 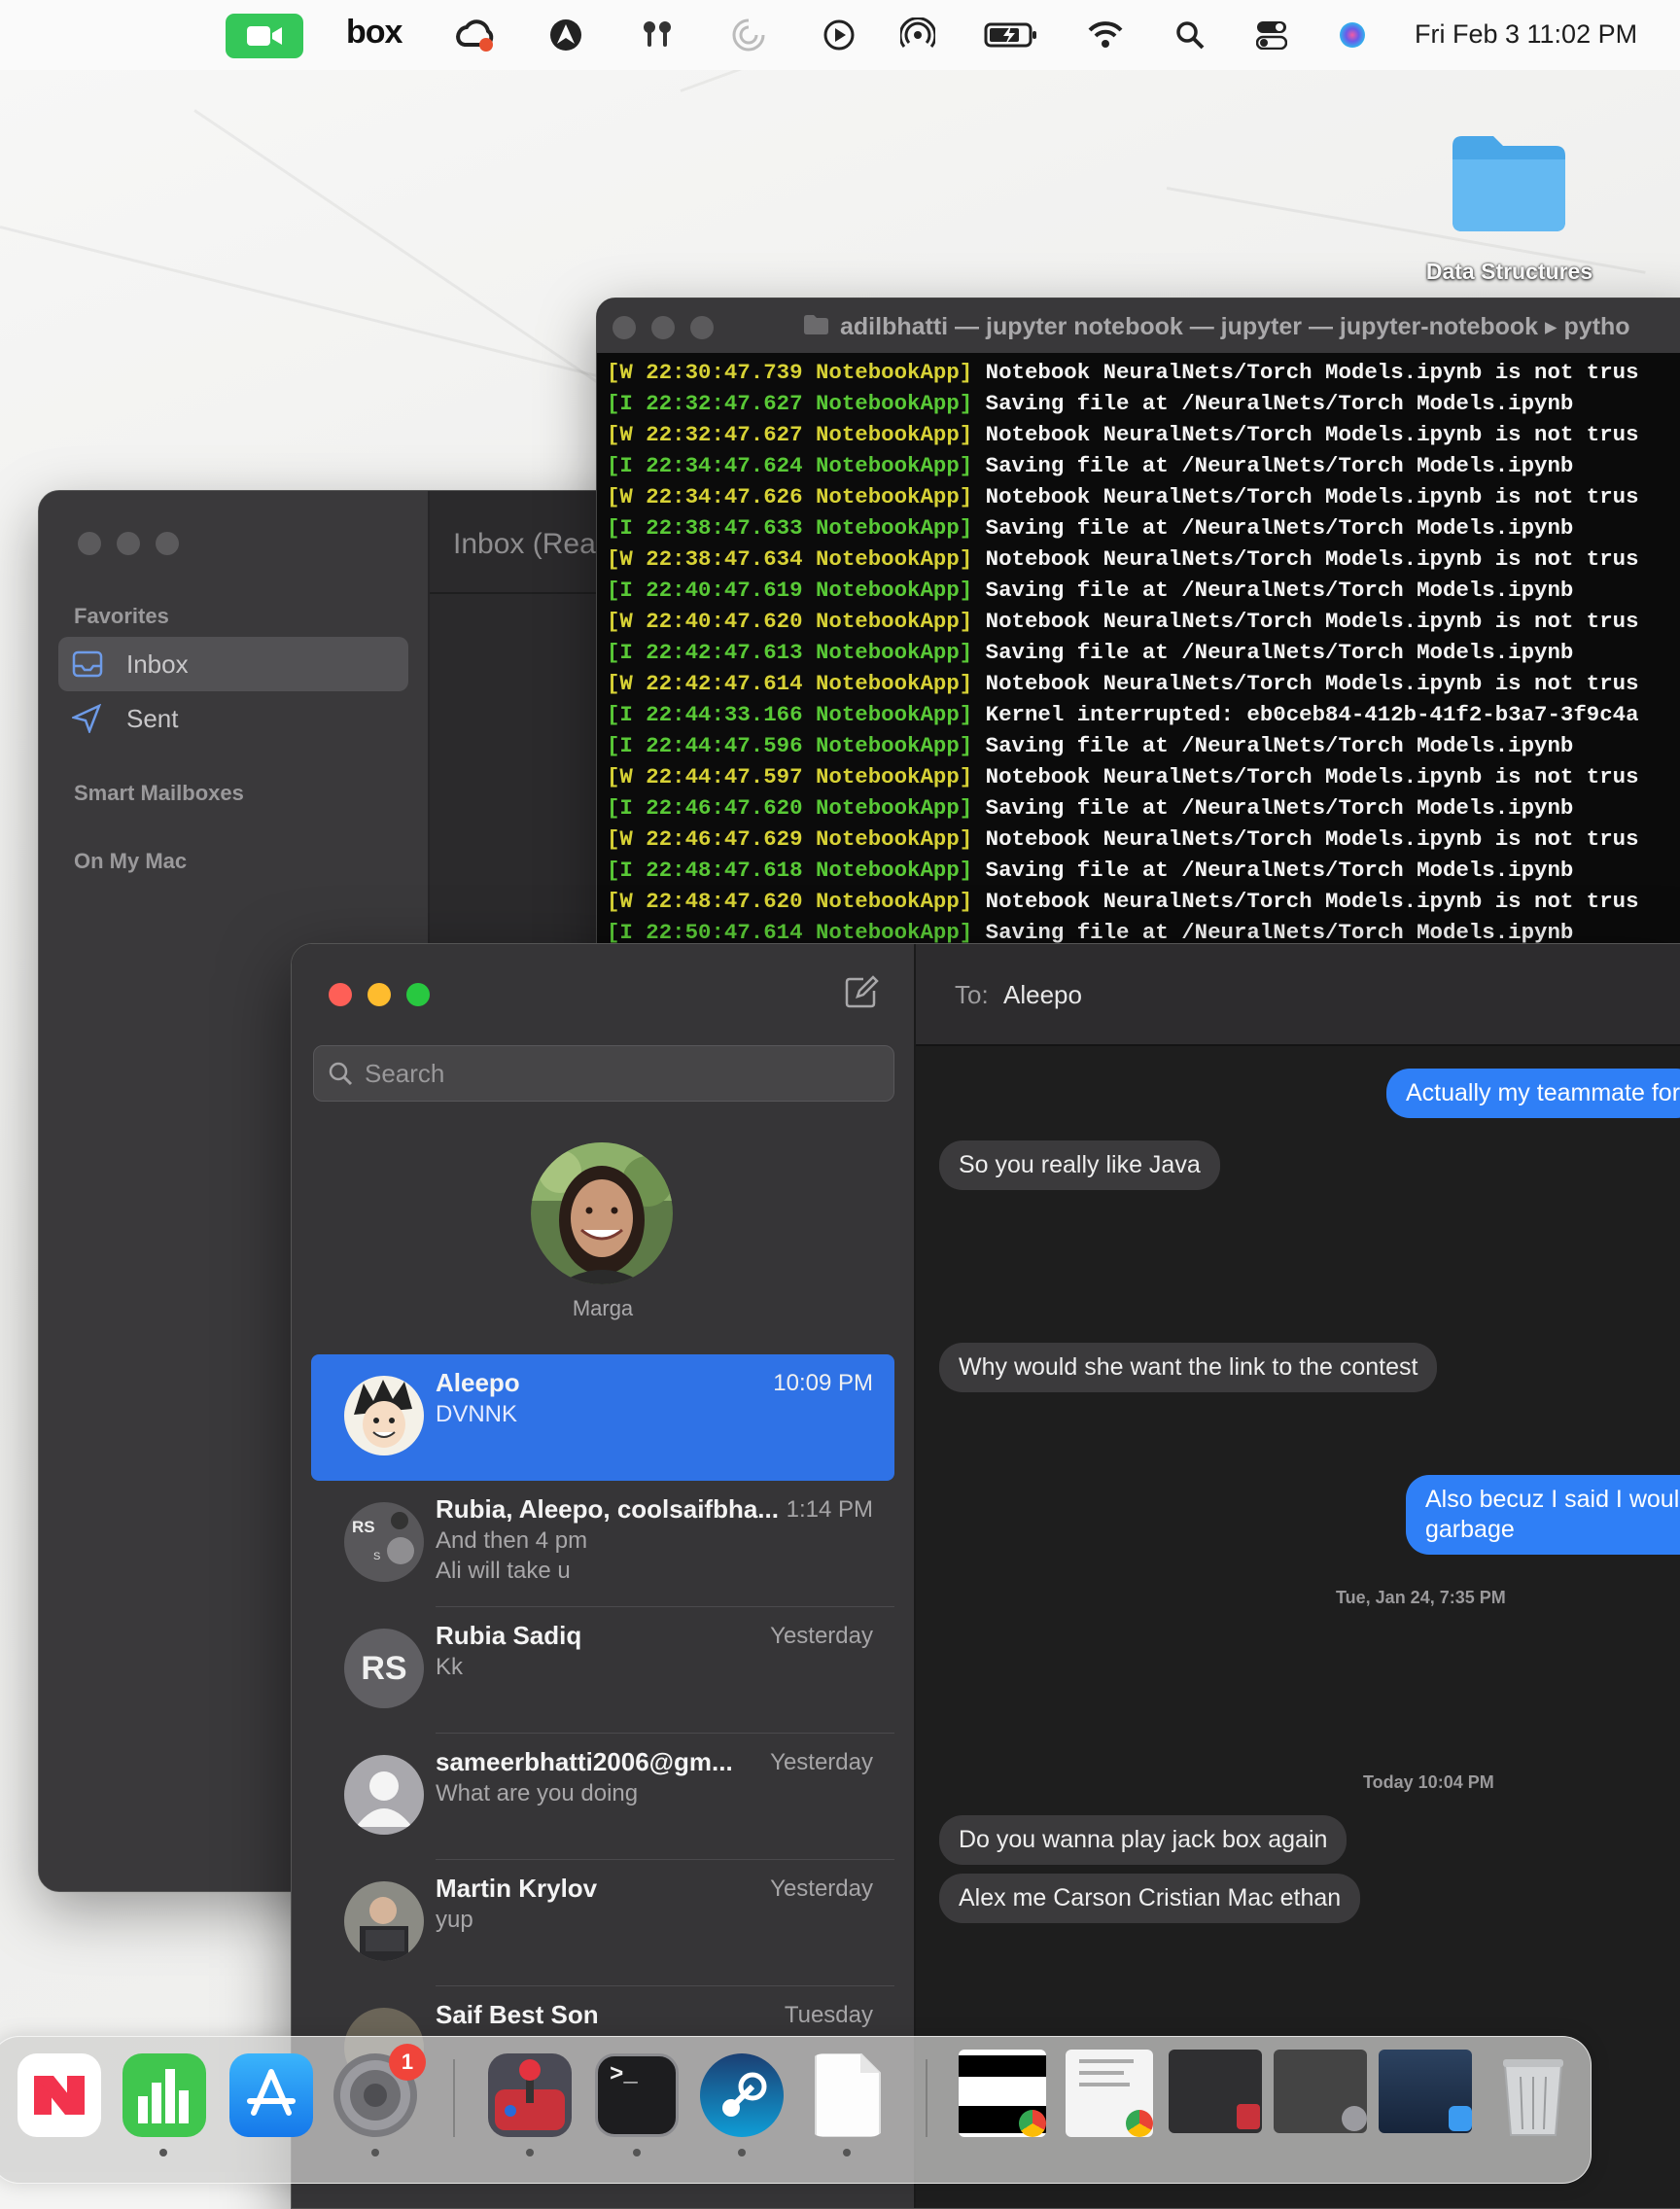 I want to click on conversation-name: Martin Krylov, so click(x=517, y=1888).